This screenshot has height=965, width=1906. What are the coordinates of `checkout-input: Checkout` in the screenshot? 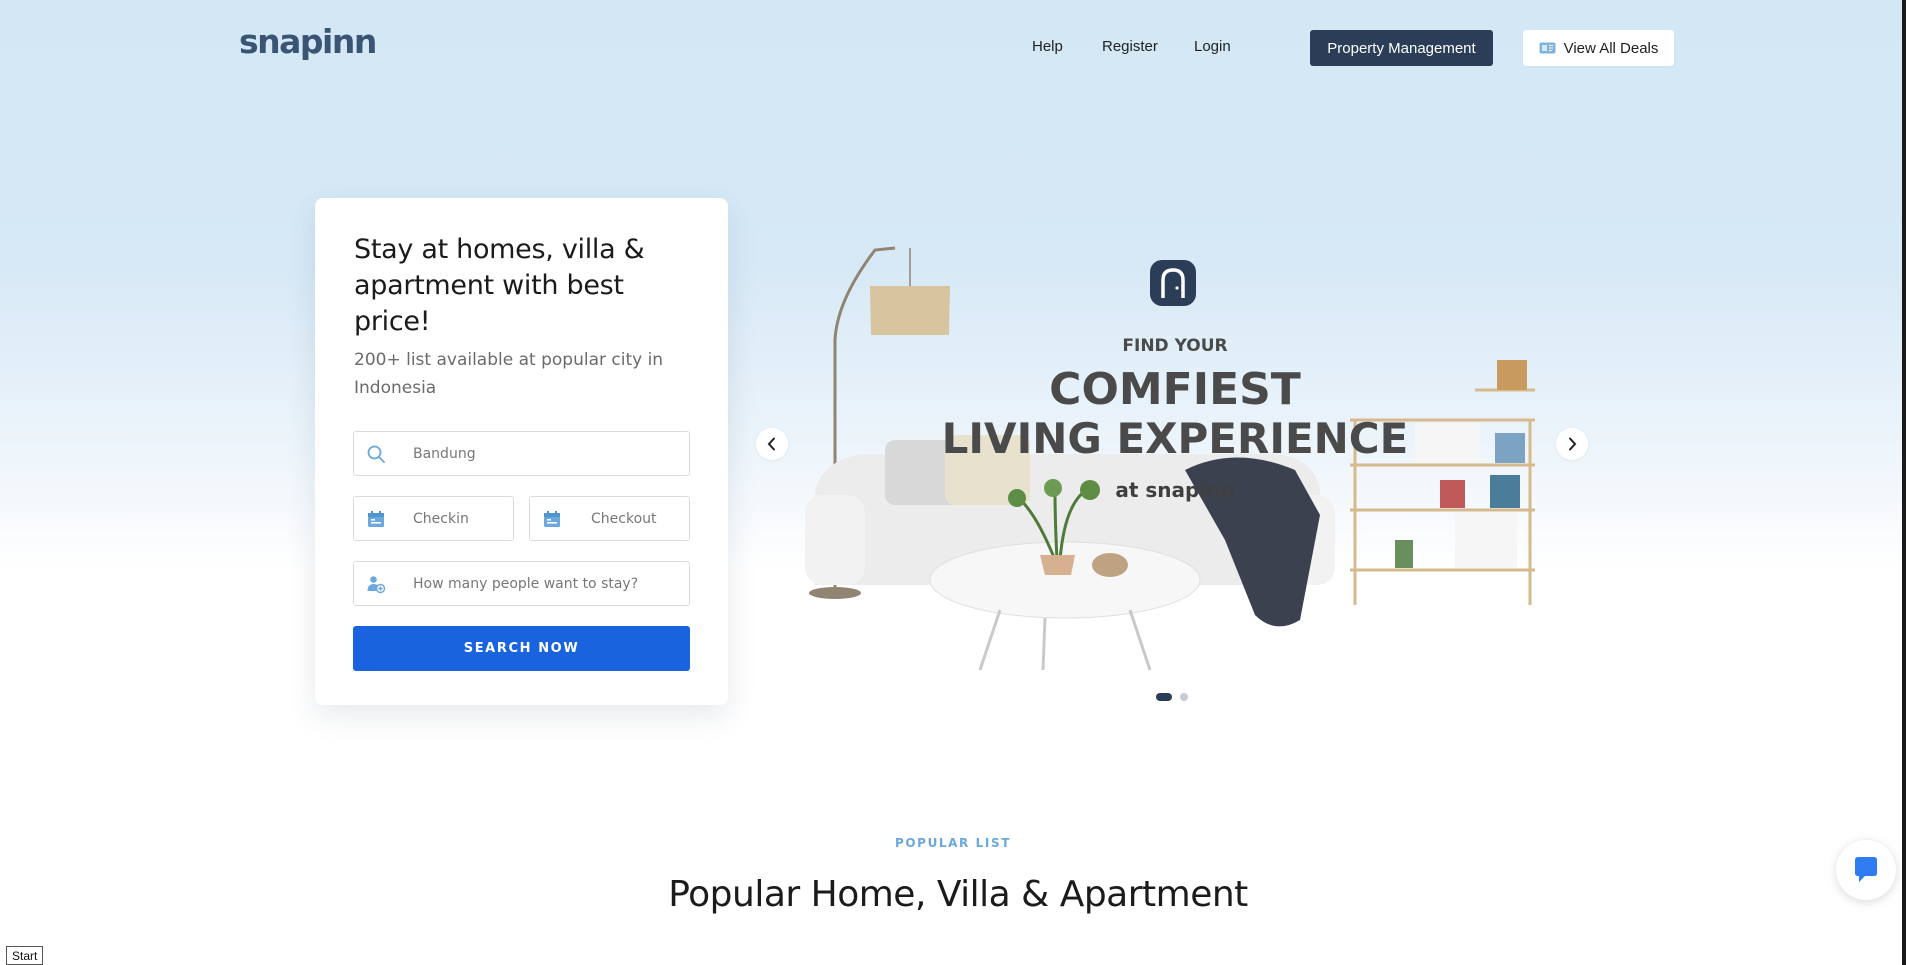 It's located at (609, 518).